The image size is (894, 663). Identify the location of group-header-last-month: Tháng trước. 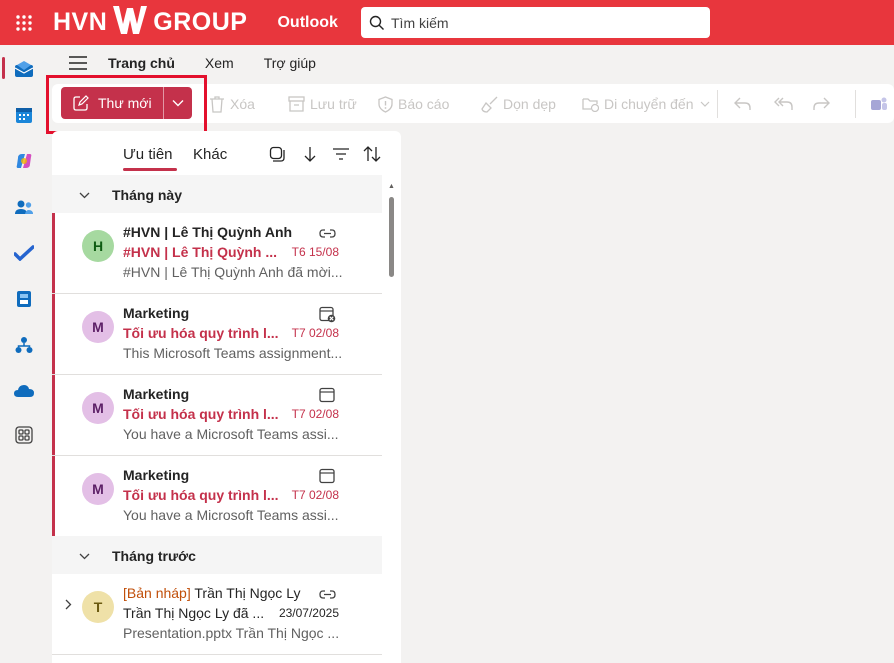
(217, 556).